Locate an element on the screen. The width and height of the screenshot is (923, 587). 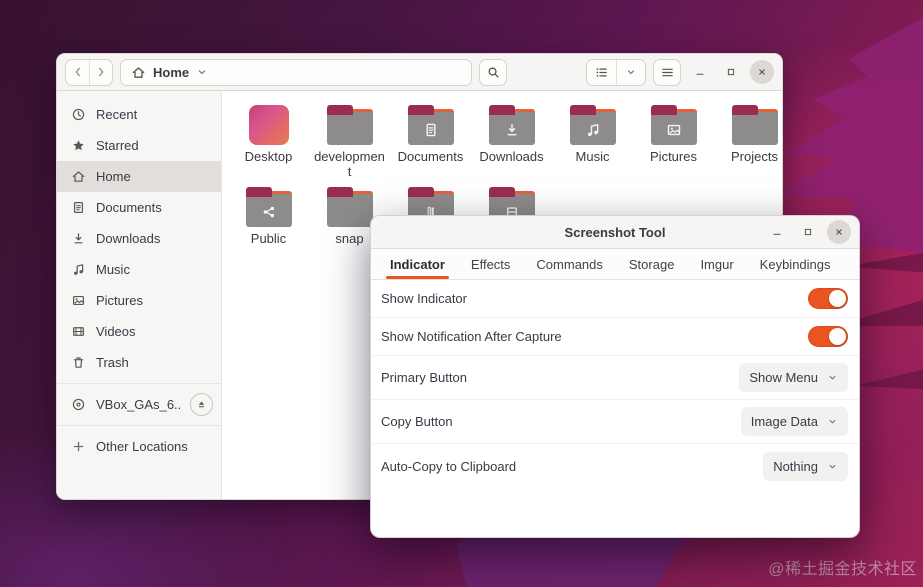
sidebar-item-label: Music is located at coordinates (113, 269).